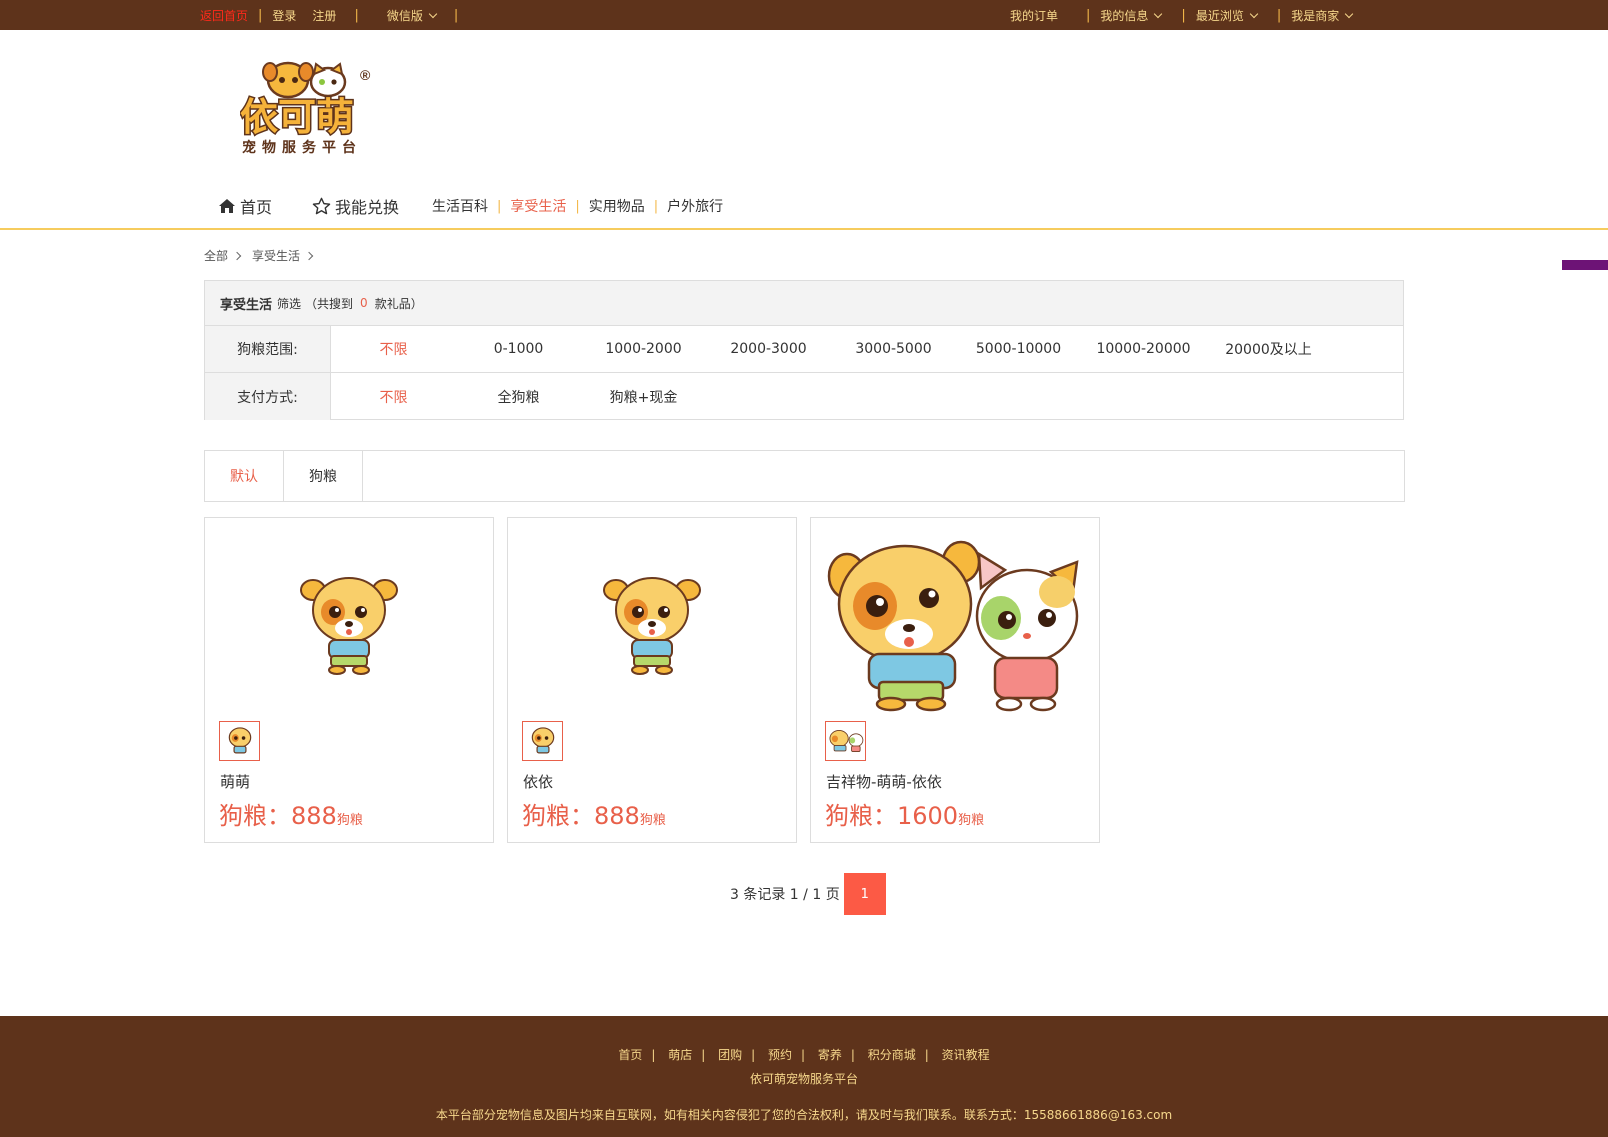 The width and height of the screenshot is (1608, 1137). I want to click on my-orders-link: 我的订单, so click(1034, 15).